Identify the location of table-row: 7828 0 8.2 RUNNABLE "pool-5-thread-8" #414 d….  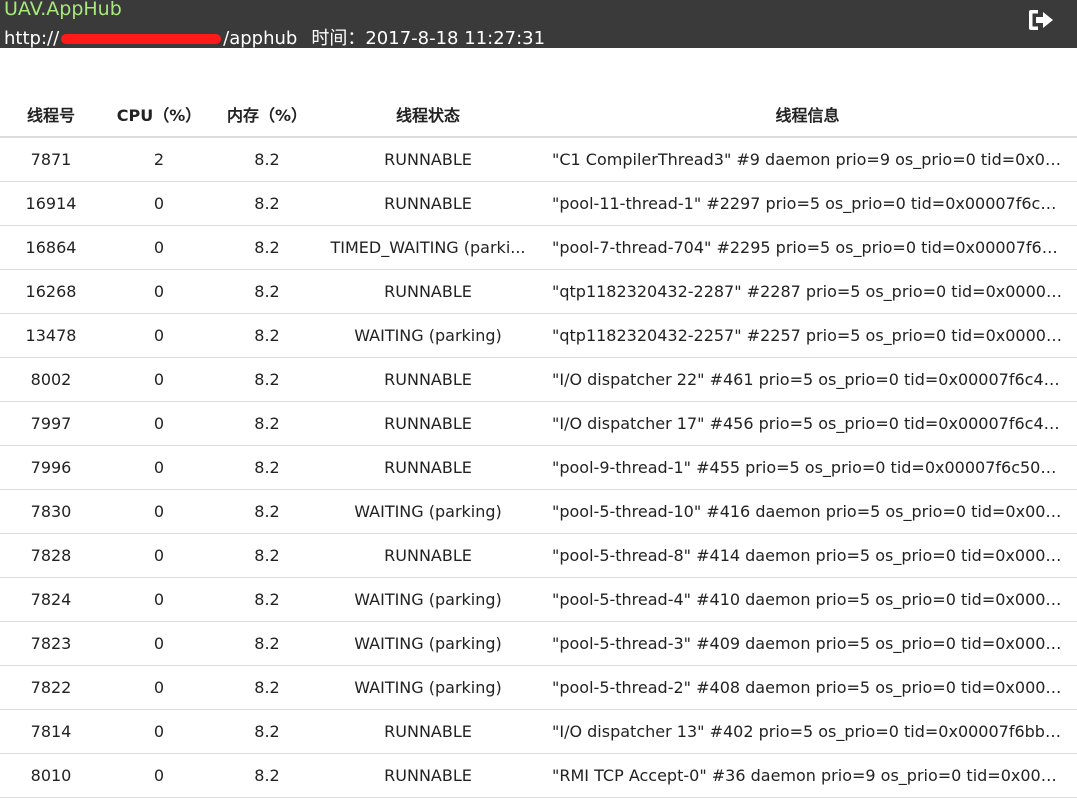
(538, 555).